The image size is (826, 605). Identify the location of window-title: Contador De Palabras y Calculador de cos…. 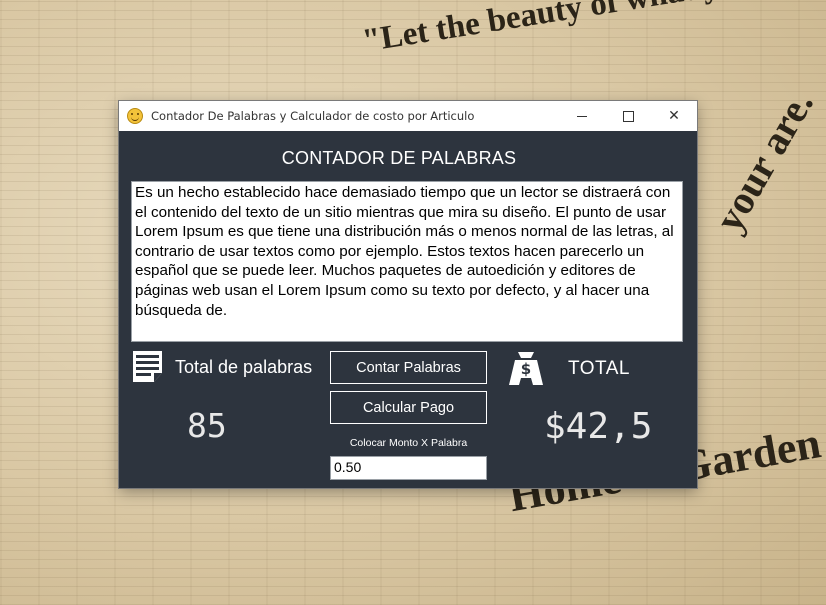
(313, 116).